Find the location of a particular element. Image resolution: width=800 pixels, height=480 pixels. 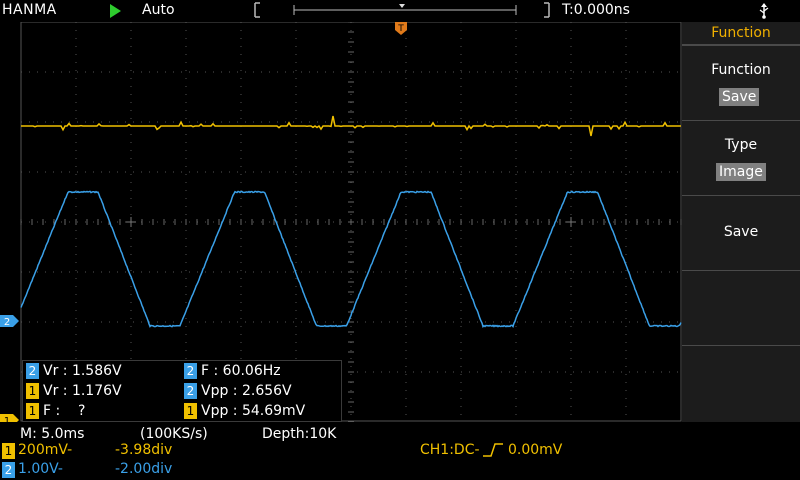

measurement-item: 1 Vr : 1.176V is located at coordinates (74, 391).